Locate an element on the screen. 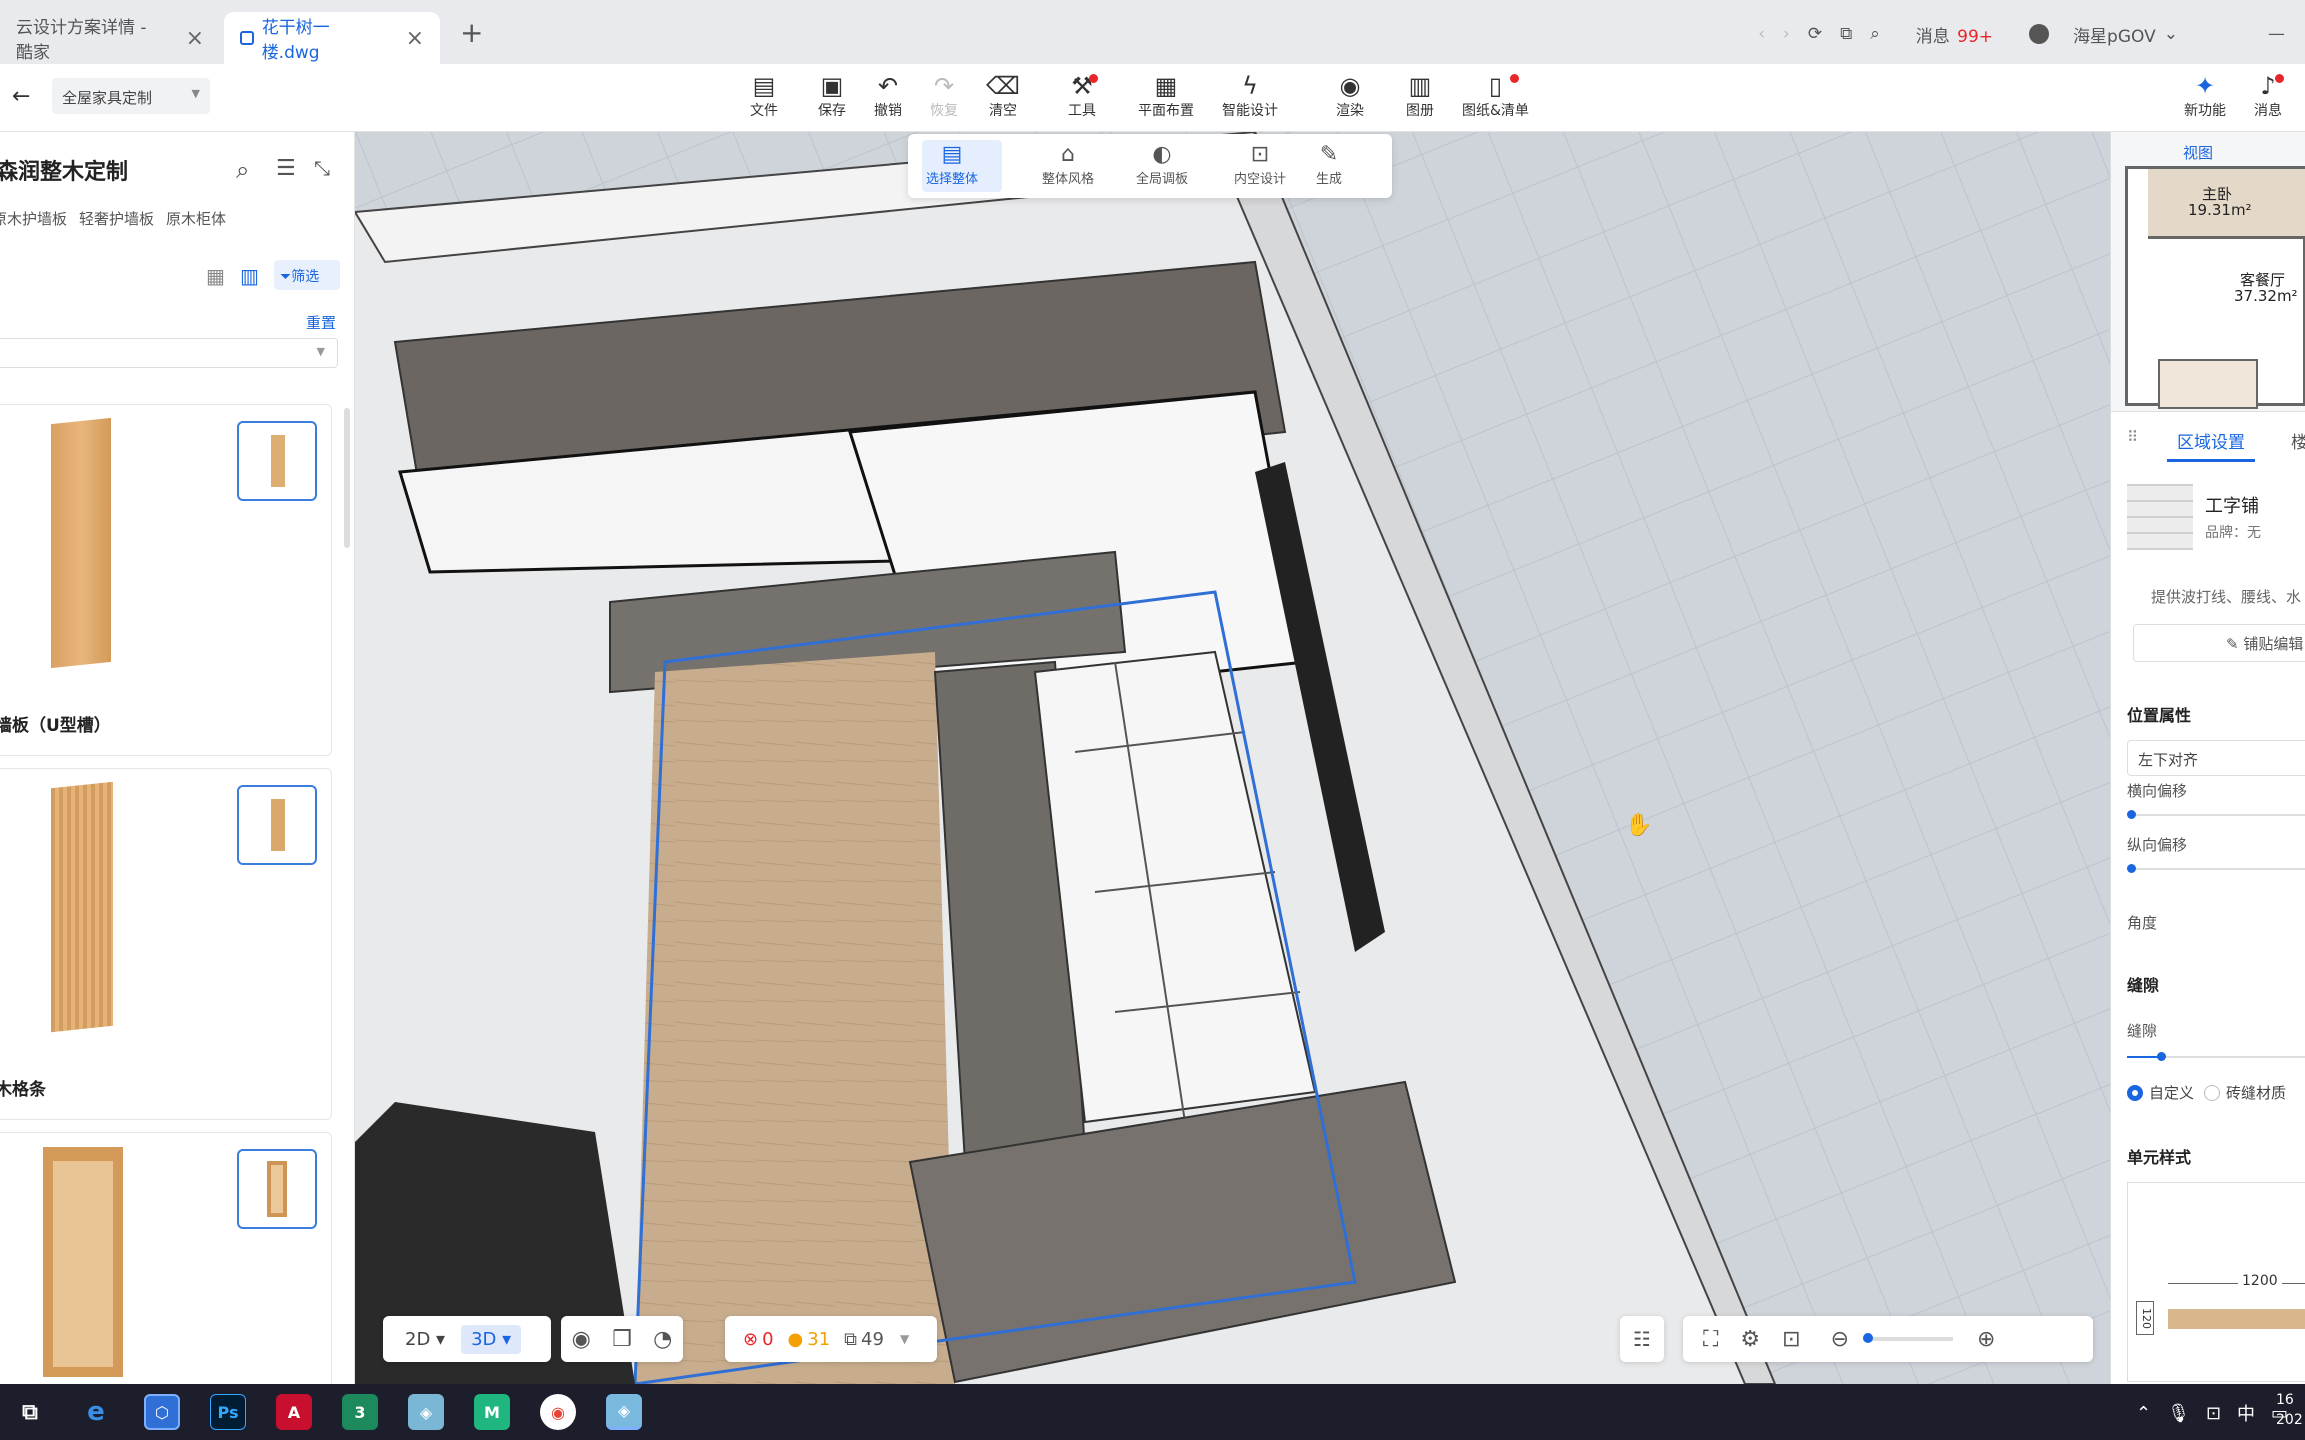 The width and height of the screenshot is (2305, 1440). view-3d-button: 3D ▾ is located at coordinates (491, 1339).